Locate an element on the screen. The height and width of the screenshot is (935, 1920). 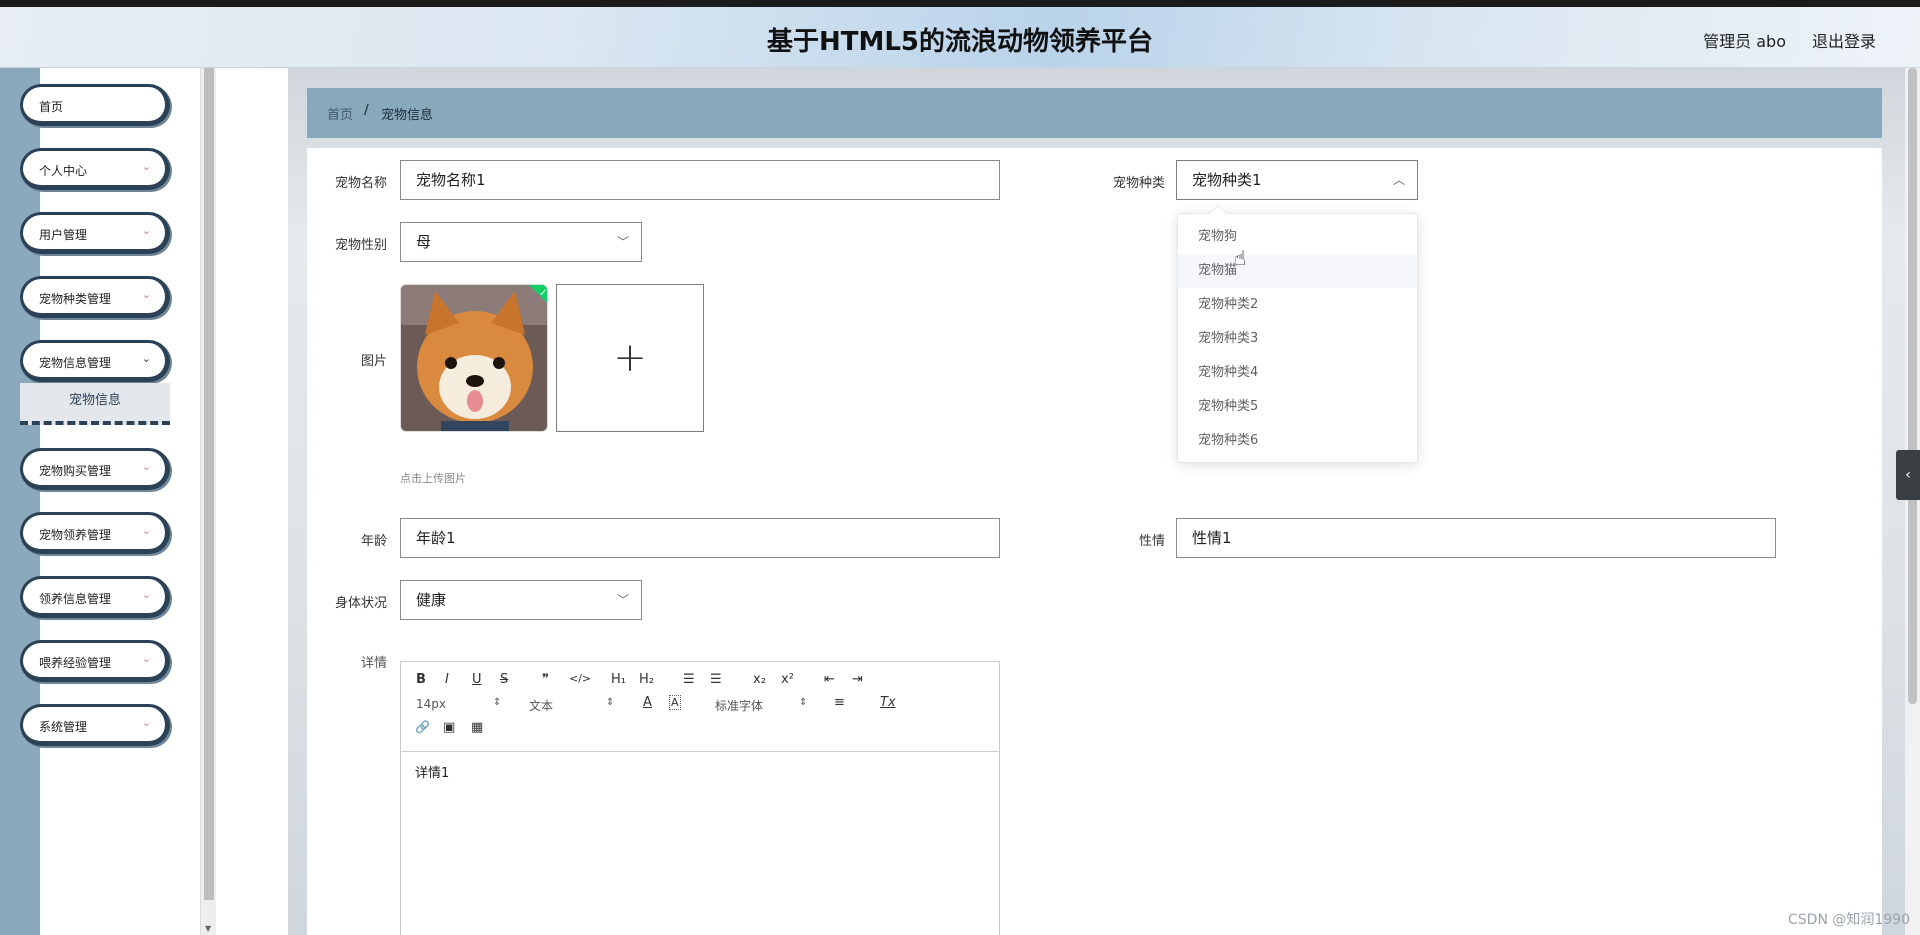
health-value: 健康 is located at coordinates (431, 600).